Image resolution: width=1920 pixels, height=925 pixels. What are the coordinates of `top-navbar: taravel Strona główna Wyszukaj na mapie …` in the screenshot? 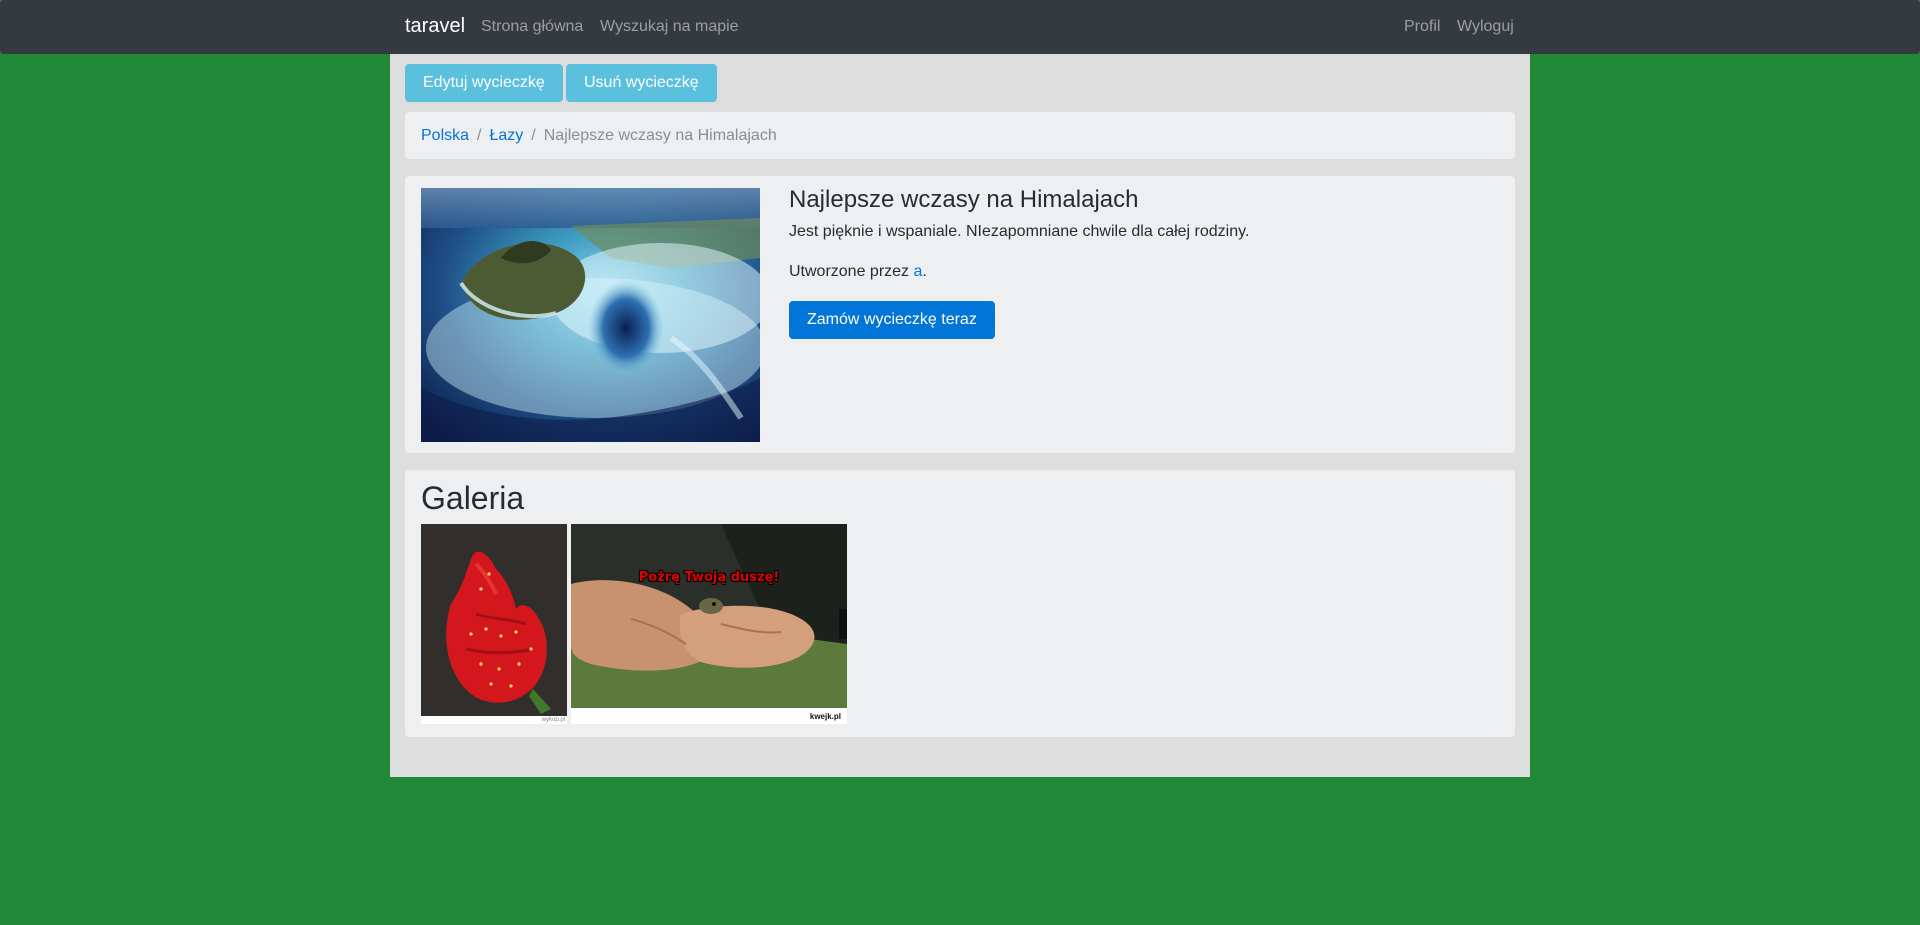 It's located at (960, 27).